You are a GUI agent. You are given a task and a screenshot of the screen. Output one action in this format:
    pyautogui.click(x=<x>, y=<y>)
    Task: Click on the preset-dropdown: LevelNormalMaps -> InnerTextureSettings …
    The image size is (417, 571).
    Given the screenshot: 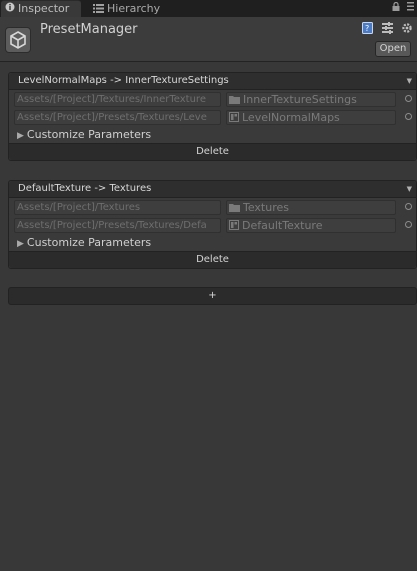 What is the action you would take?
    pyautogui.click(x=212, y=81)
    